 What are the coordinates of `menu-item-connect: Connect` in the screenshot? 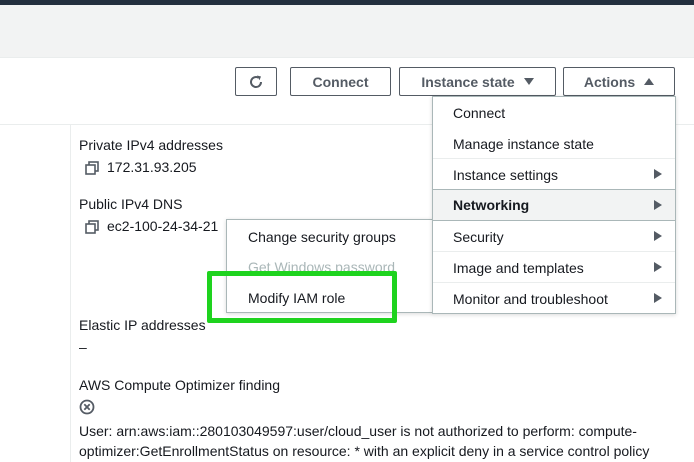 It's located at (554, 112).